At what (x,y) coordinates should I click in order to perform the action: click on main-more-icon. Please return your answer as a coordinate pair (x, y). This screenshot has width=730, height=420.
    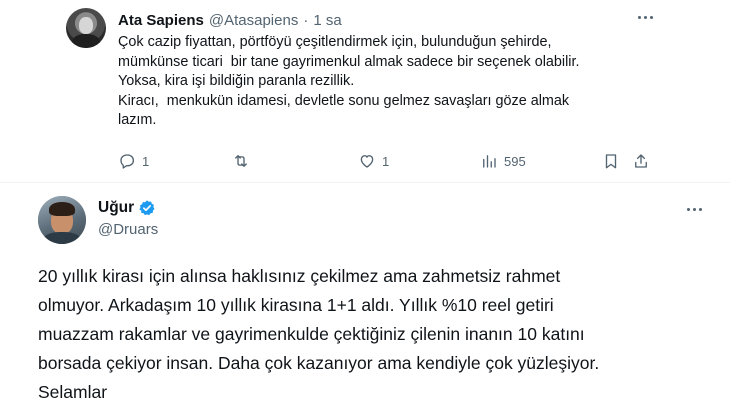
    Looking at the image, I should click on (694, 209).